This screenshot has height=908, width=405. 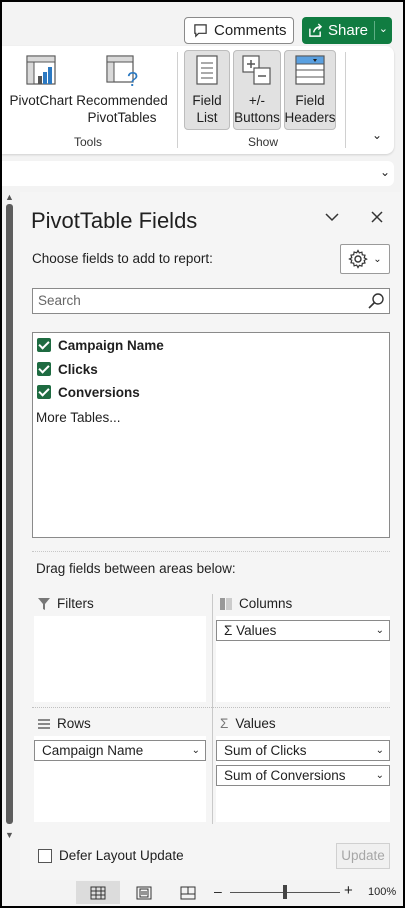 I want to click on title-bar: Comments Share ⌄, so click(x=202, y=24).